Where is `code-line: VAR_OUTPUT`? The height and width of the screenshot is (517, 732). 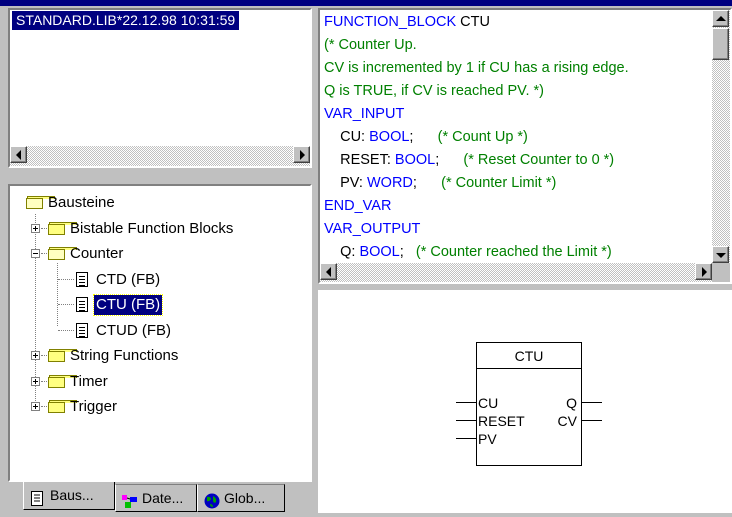
code-line: VAR_OUTPUT is located at coordinates (372, 229).